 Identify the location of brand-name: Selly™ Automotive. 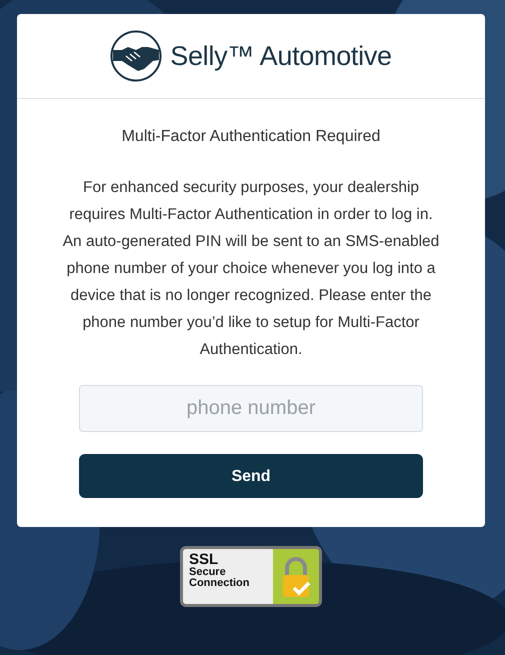
(281, 56).